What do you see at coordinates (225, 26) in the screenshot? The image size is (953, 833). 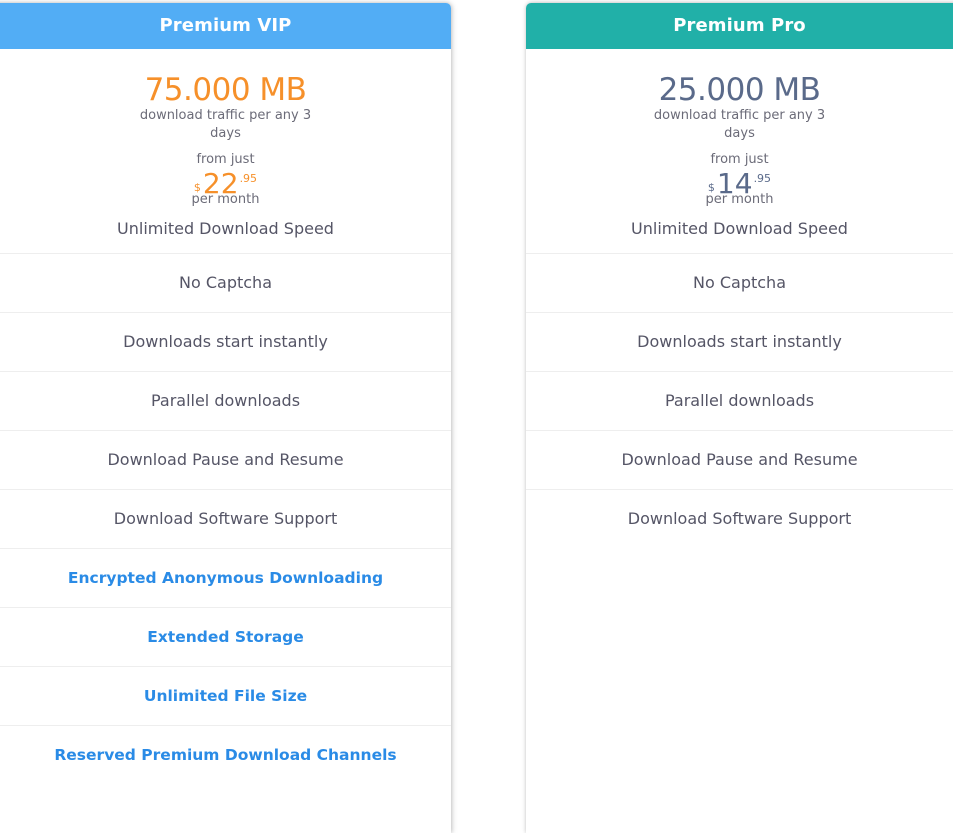 I see `plan-title: Premium VIP` at bounding box center [225, 26].